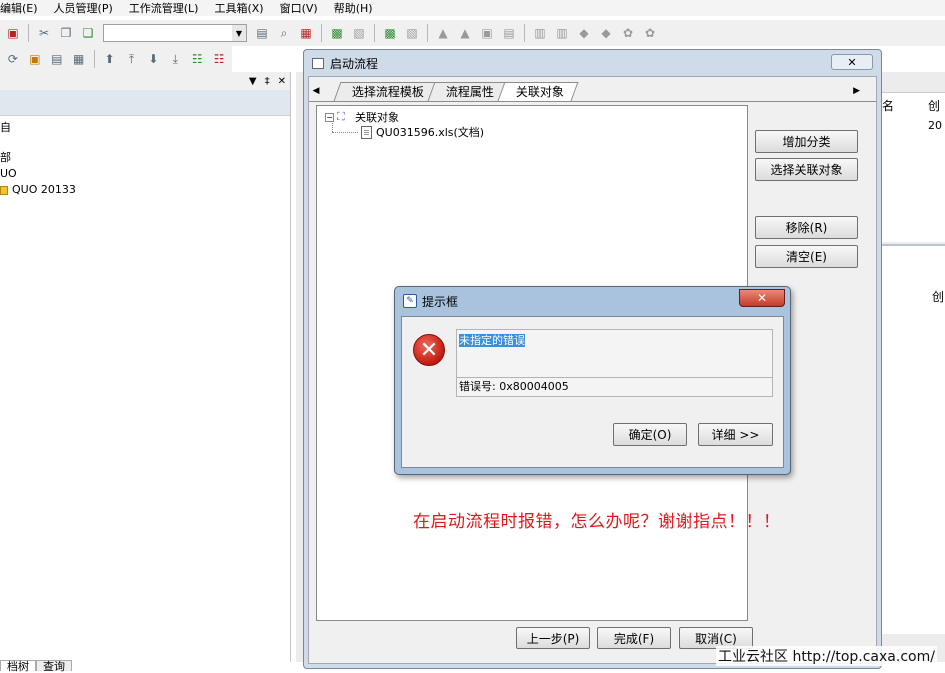 This screenshot has width=945, height=673. What do you see at coordinates (54, 666) in the screenshot?
I see `tab-query: 查询` at bounding box center [54, 666].